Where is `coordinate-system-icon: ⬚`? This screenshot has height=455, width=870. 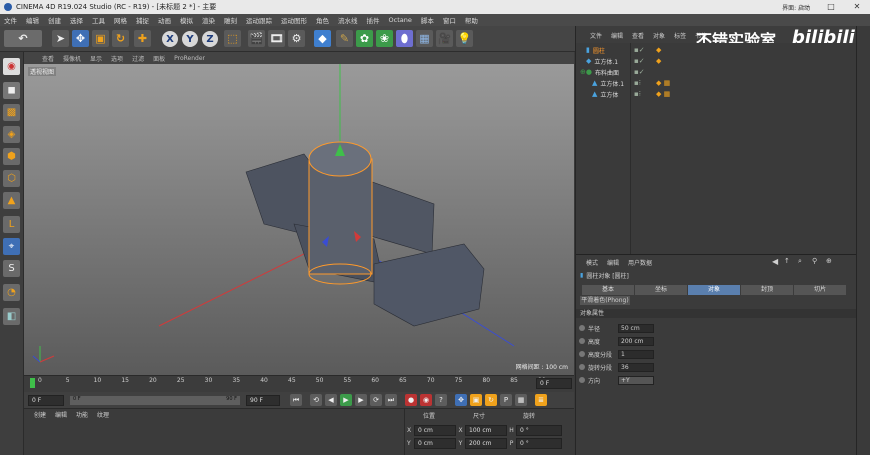
coordinate-system-icon: ⬚ is located at coordinates (232, 38).